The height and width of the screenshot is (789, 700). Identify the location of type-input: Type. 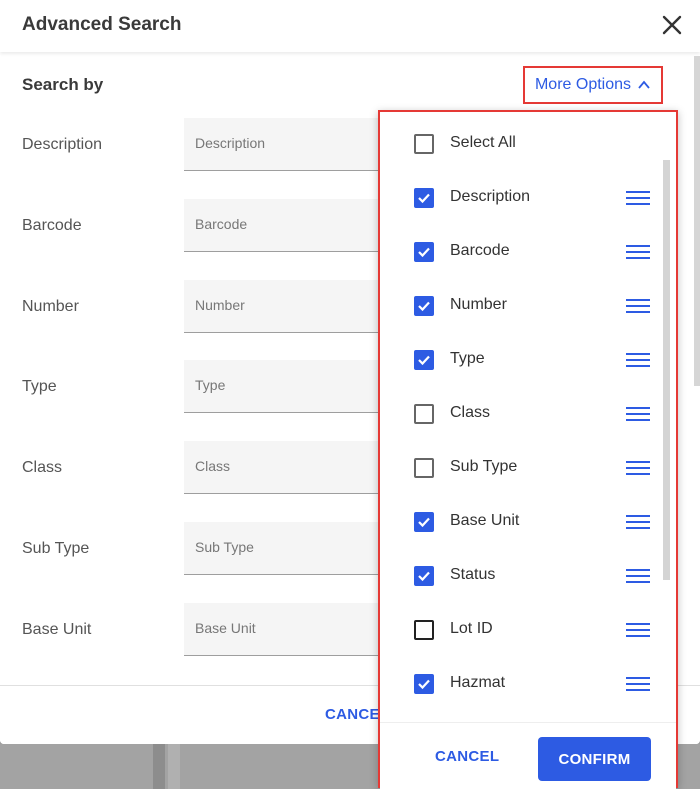
(289, 386).